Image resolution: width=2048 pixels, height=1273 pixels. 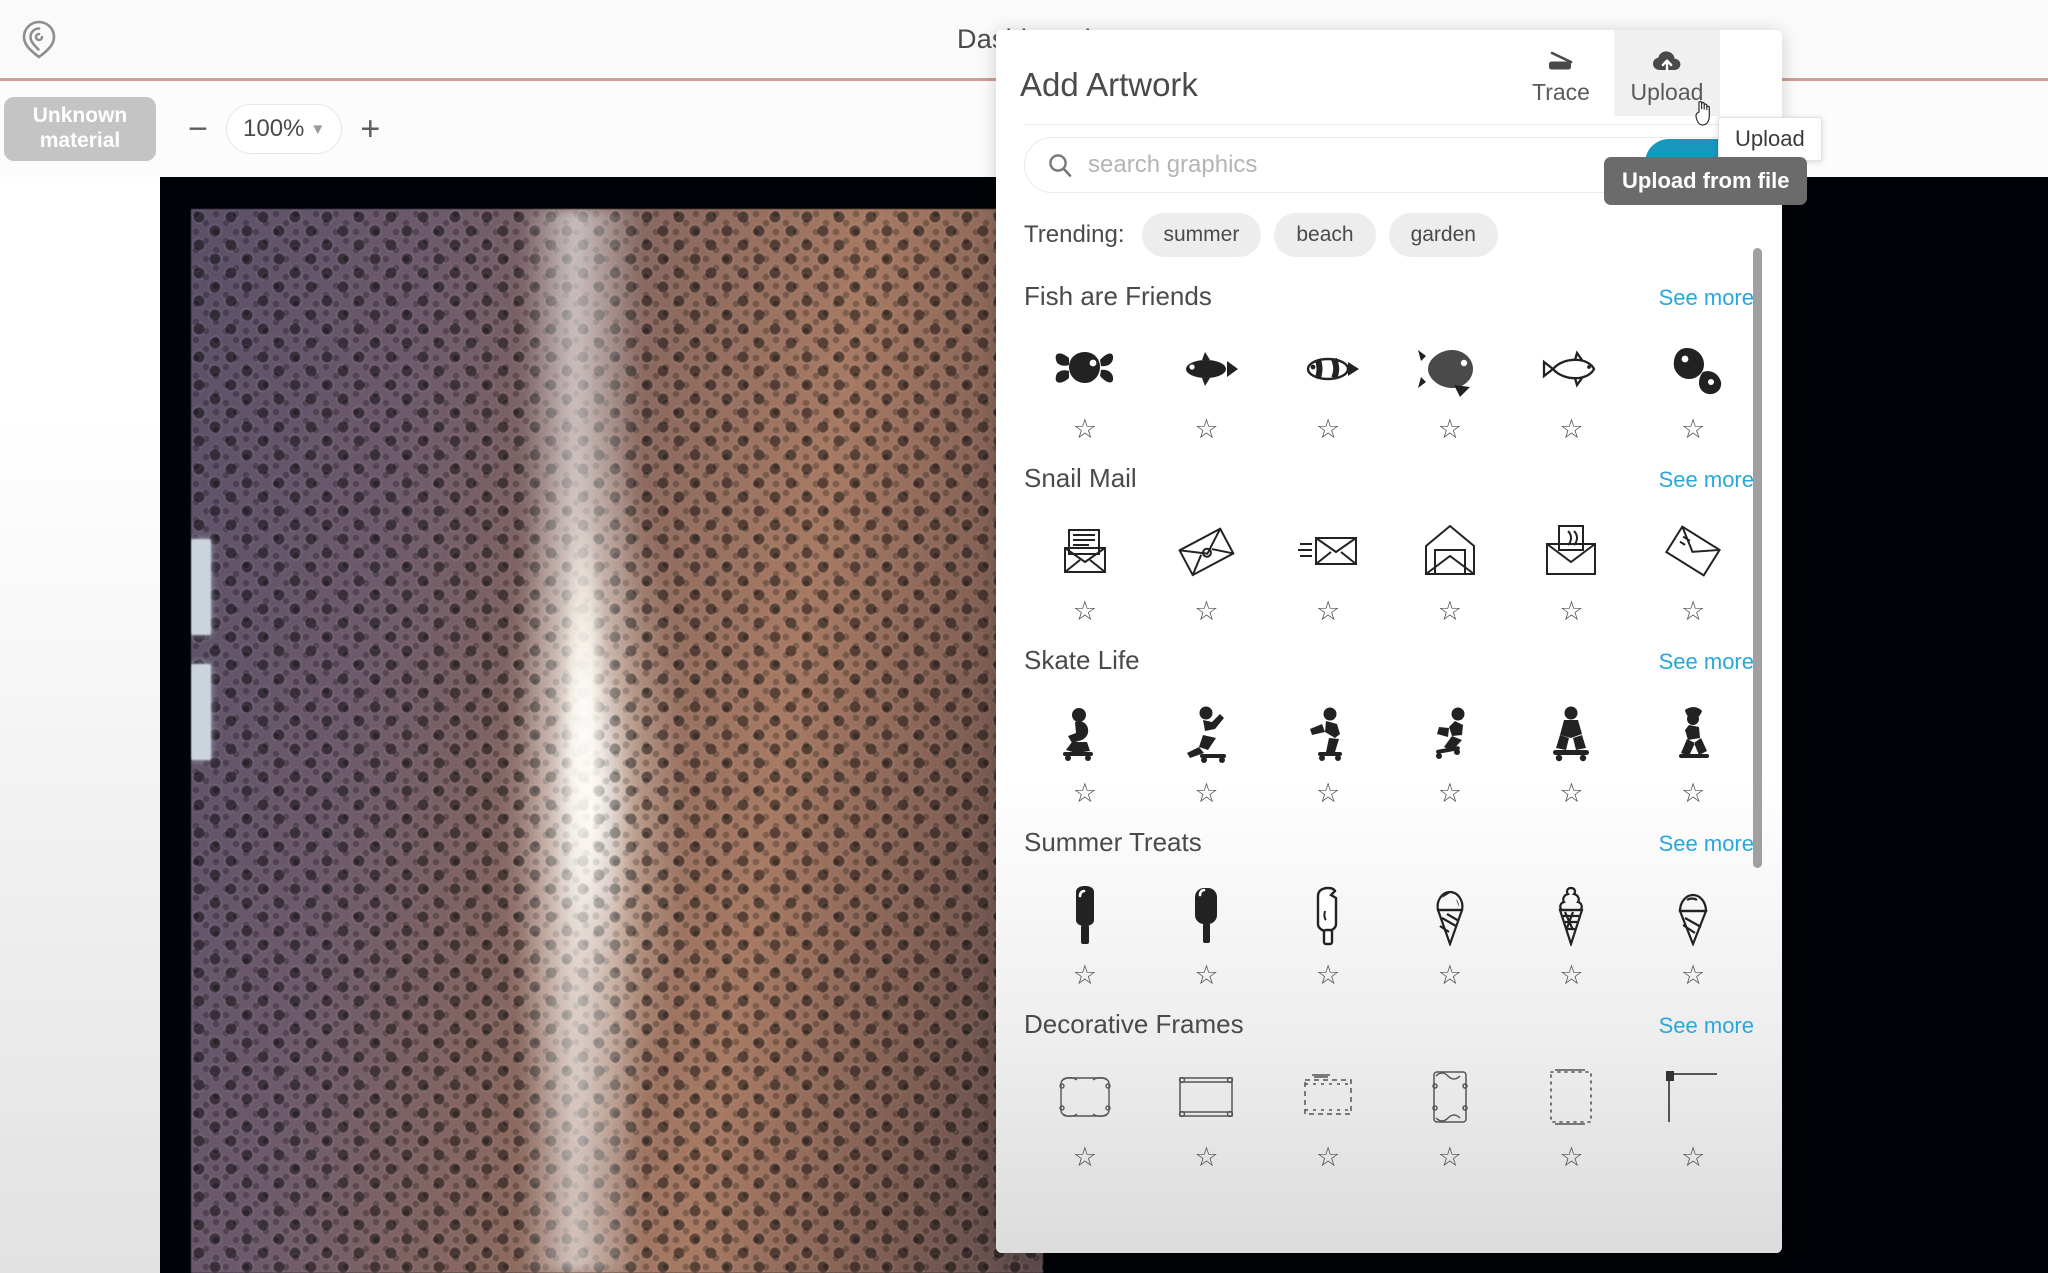 I want to click on gelato-cone-icon, so click(x=1693, y=915).